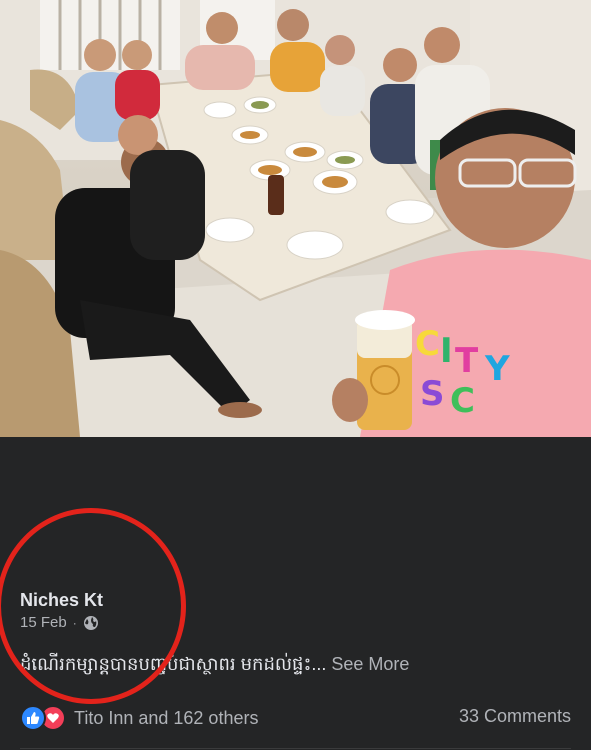 Image resolution: width=591 pixels, height=750 pixels. I want to click on reactions-text: Tito Inn and 162 others, so click(166, 717).